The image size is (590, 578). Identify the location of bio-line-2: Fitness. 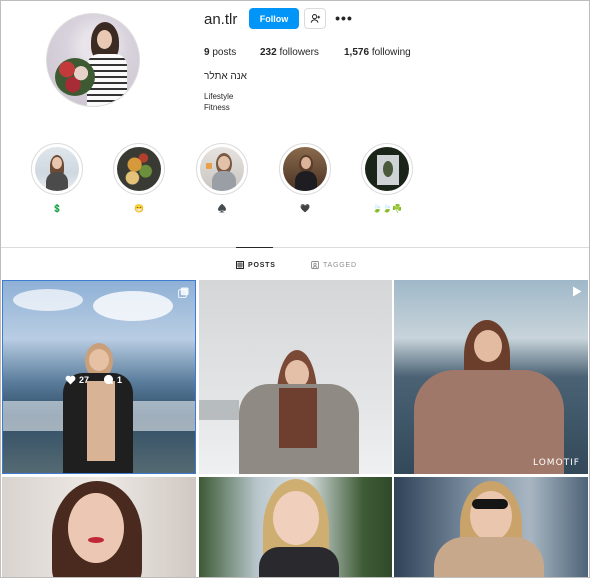
(217, 107).